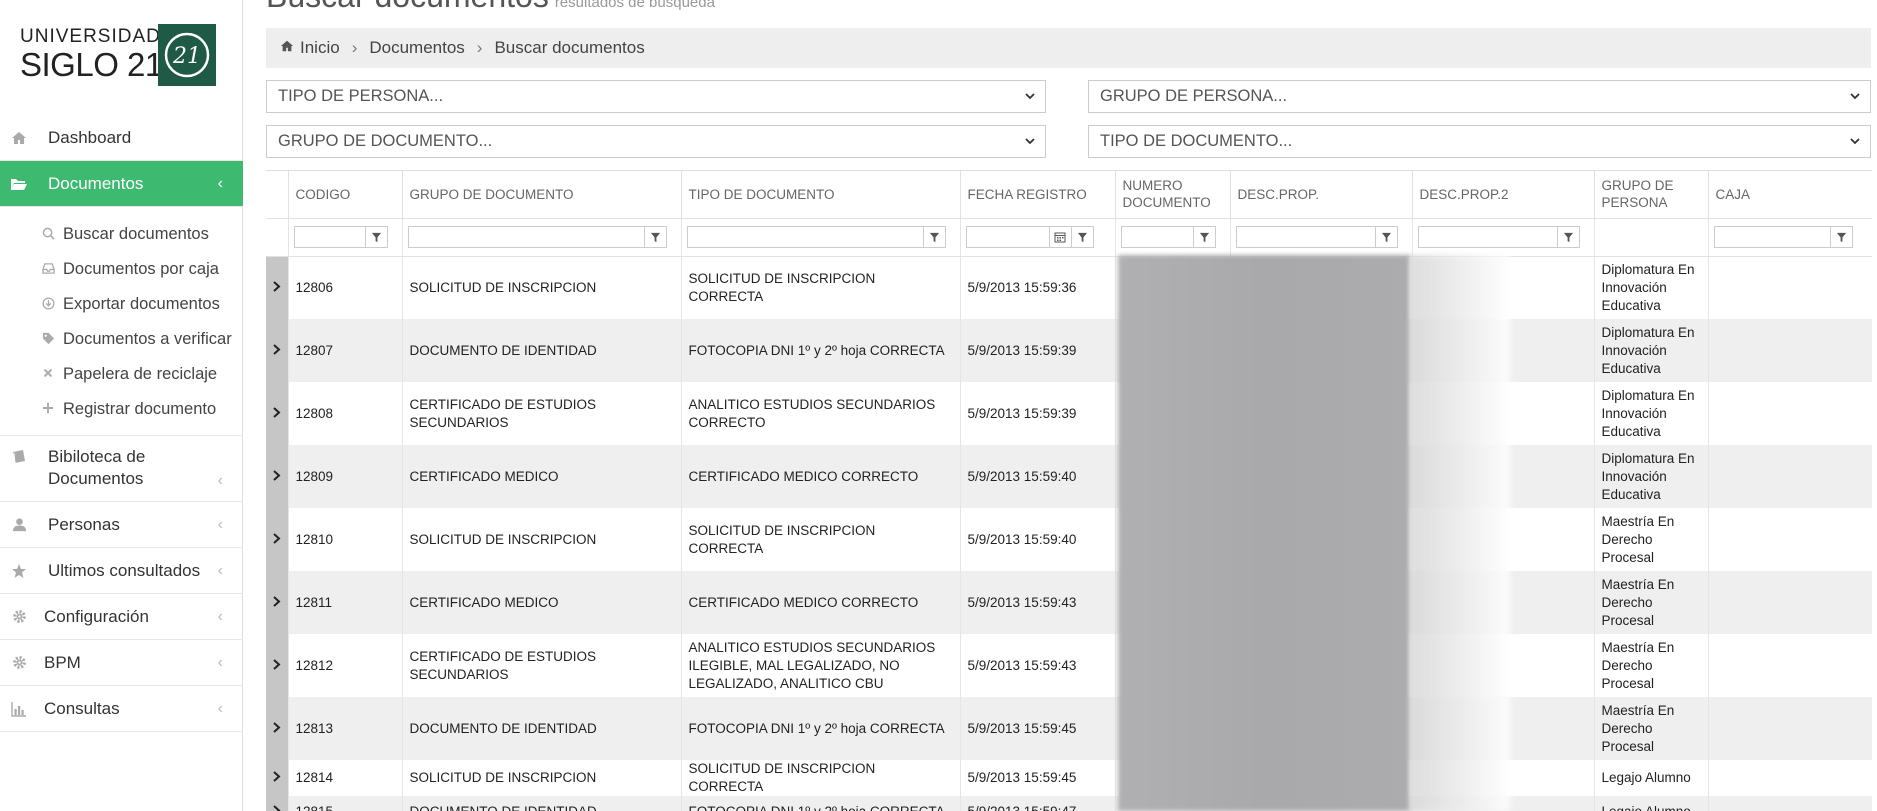  Describe the element at coordinates (121, 374) in the screenshot. I see `submenu-item-papelera: Papelera de reciclaje` at that location.